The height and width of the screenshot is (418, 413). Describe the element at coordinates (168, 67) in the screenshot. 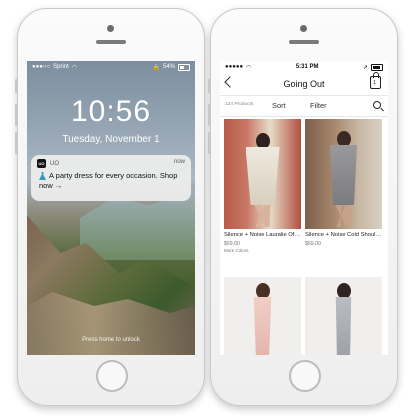

I see `battery-percent: 54%` at that location.